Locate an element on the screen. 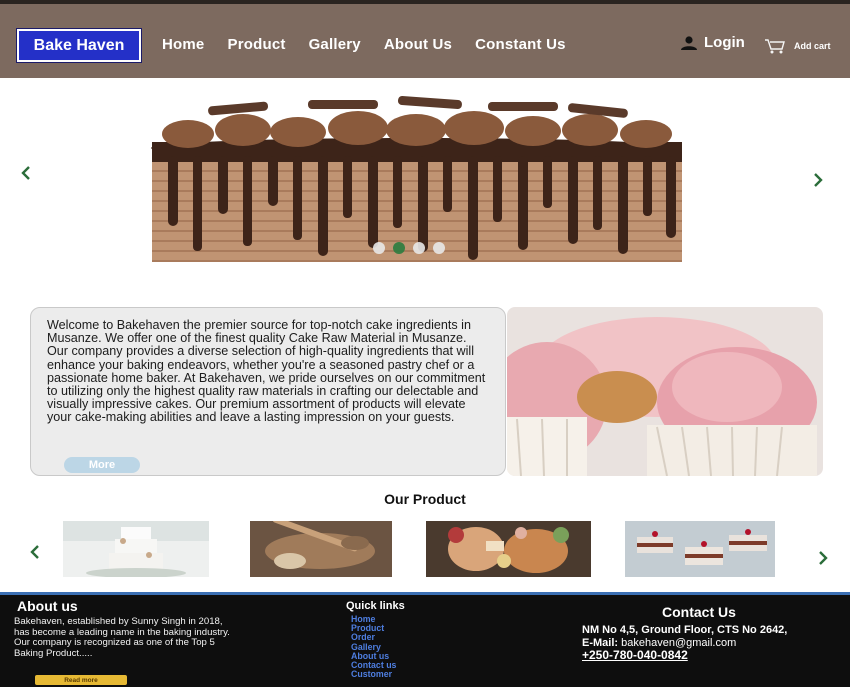  products-prev-button is located at coordinates (35, 553).